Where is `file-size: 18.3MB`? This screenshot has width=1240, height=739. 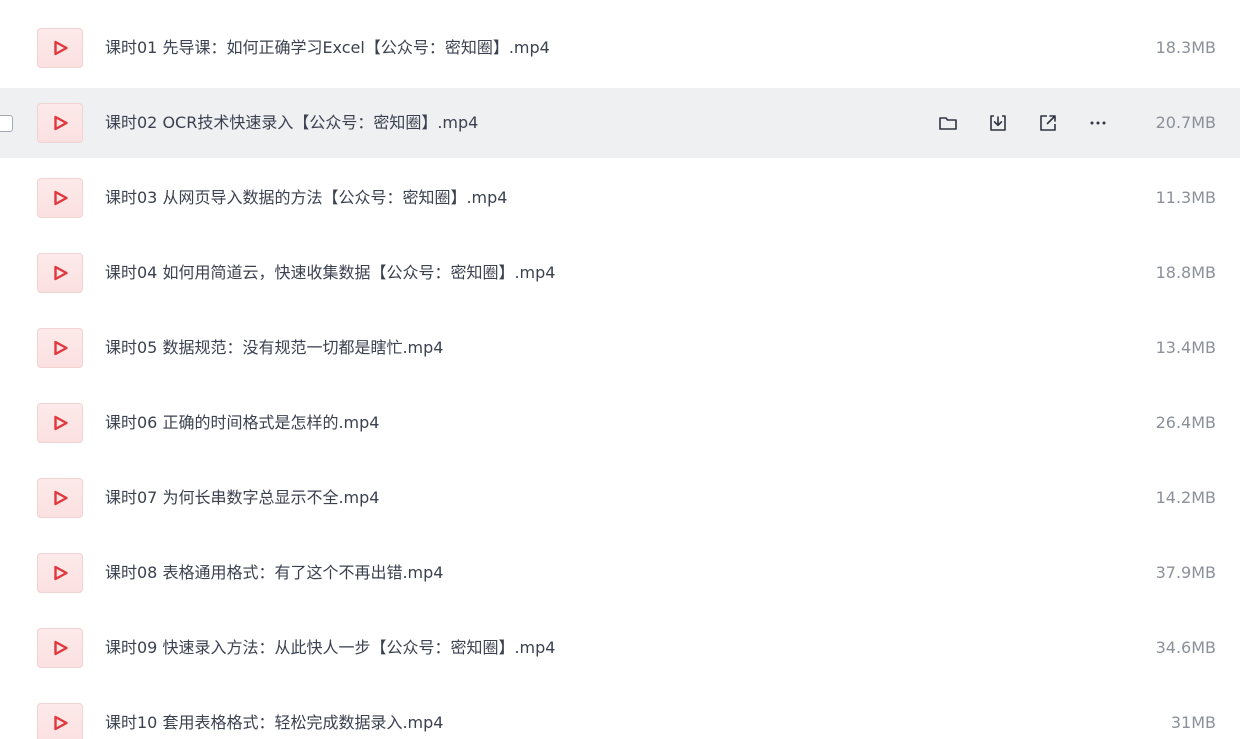 file-size: 18.3MB is located at coordinates (1185, 47).